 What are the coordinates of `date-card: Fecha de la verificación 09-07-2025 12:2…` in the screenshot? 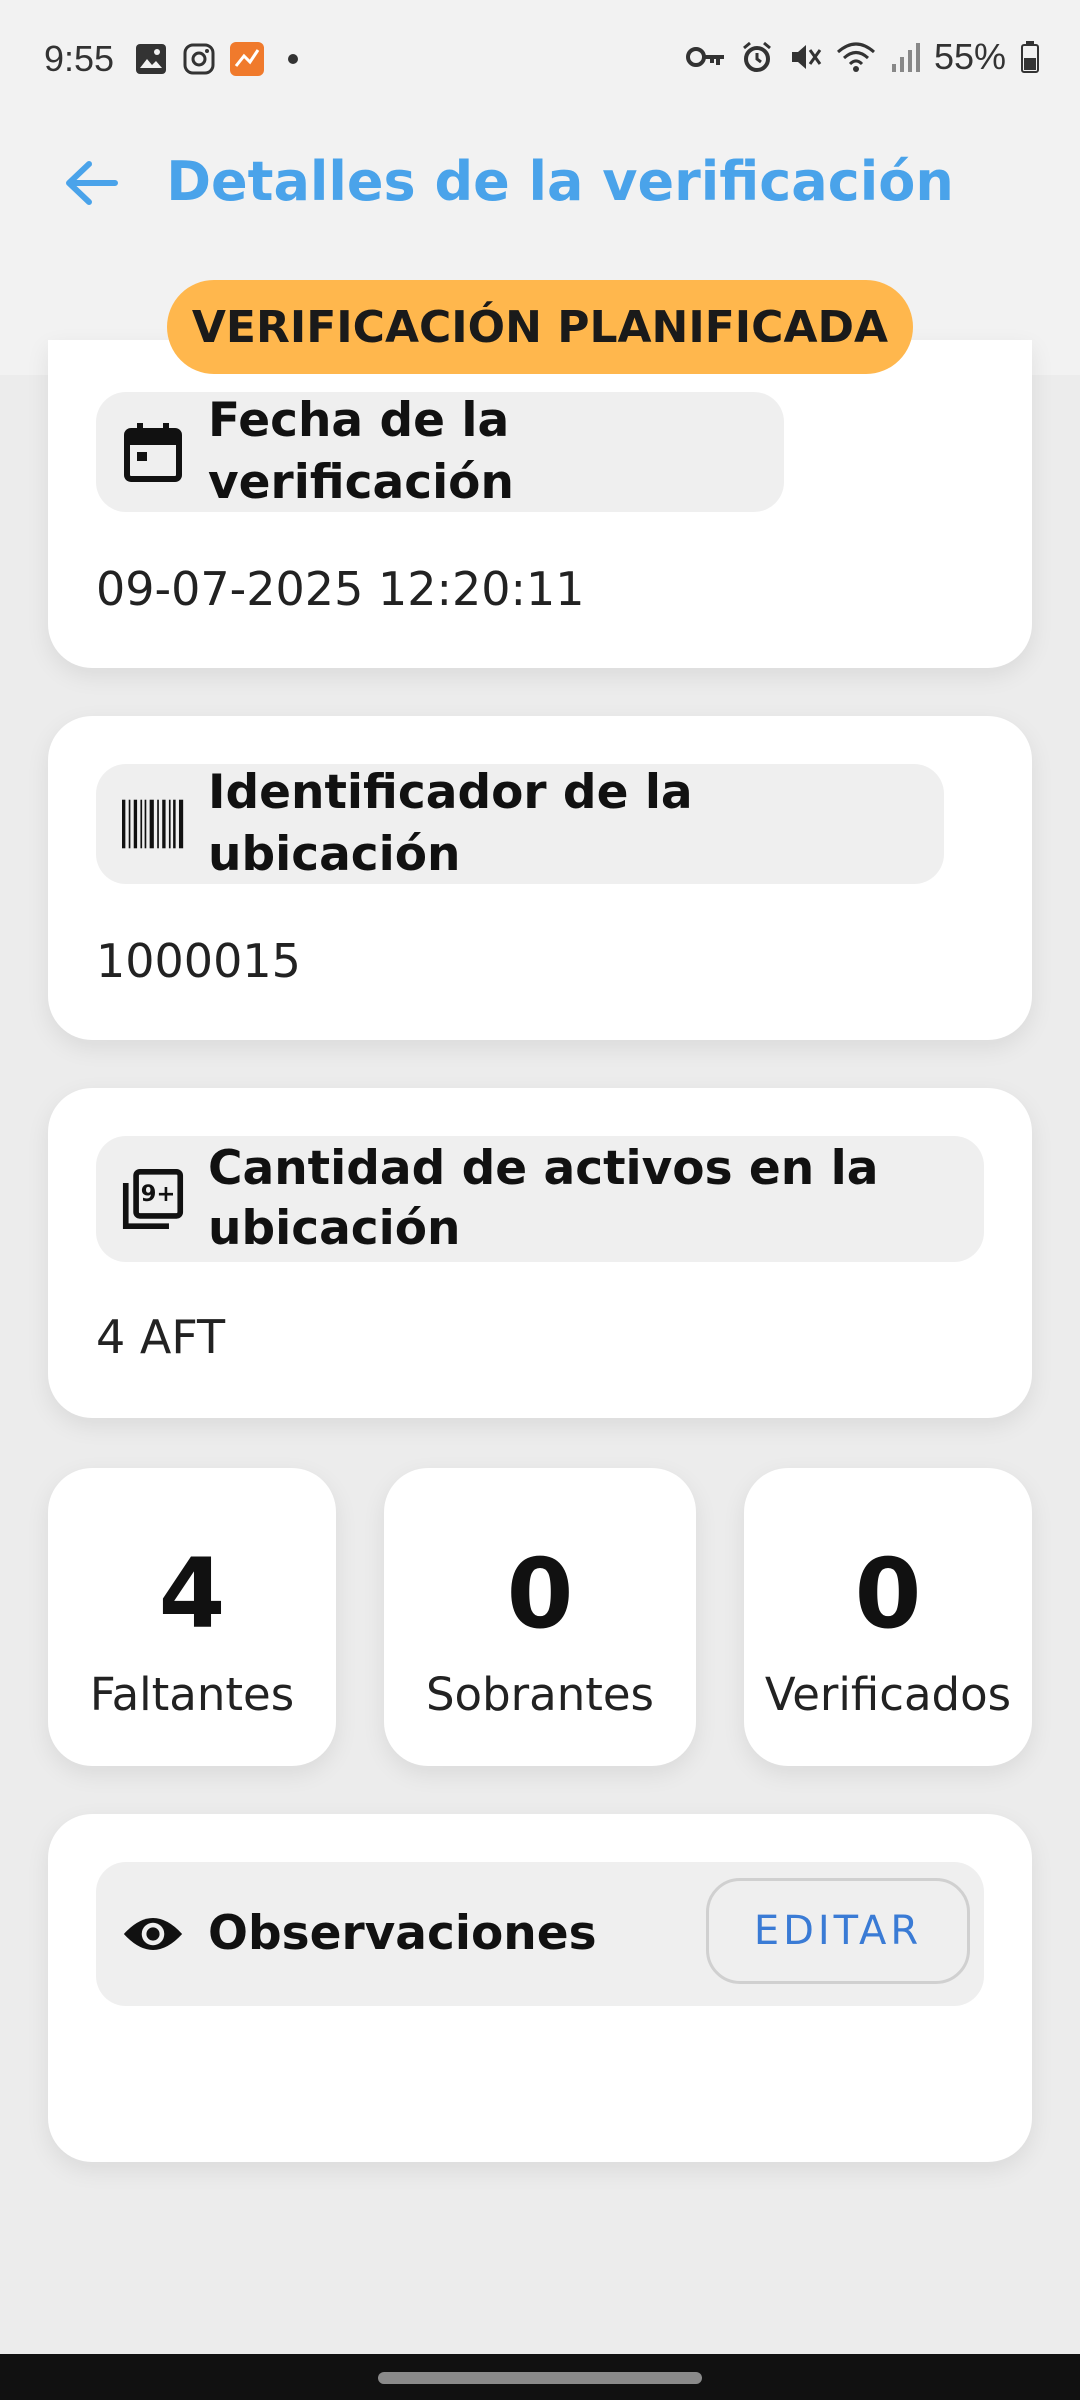 It's located at (540, 504).